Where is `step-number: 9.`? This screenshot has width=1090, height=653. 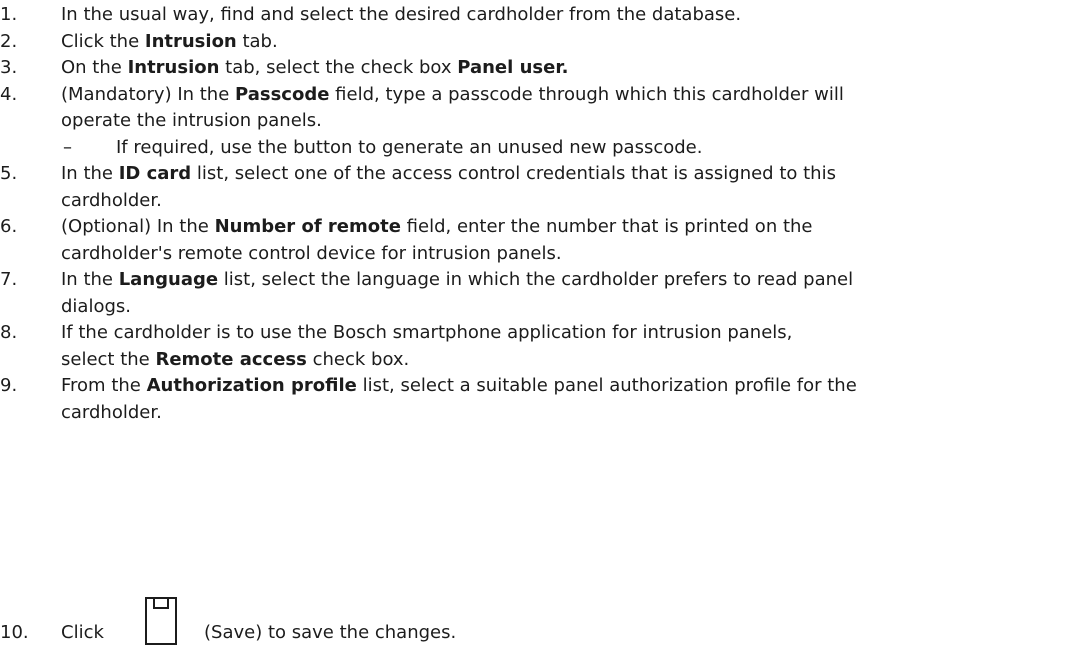 step-number: 9. is located at coordinates (9, 385).